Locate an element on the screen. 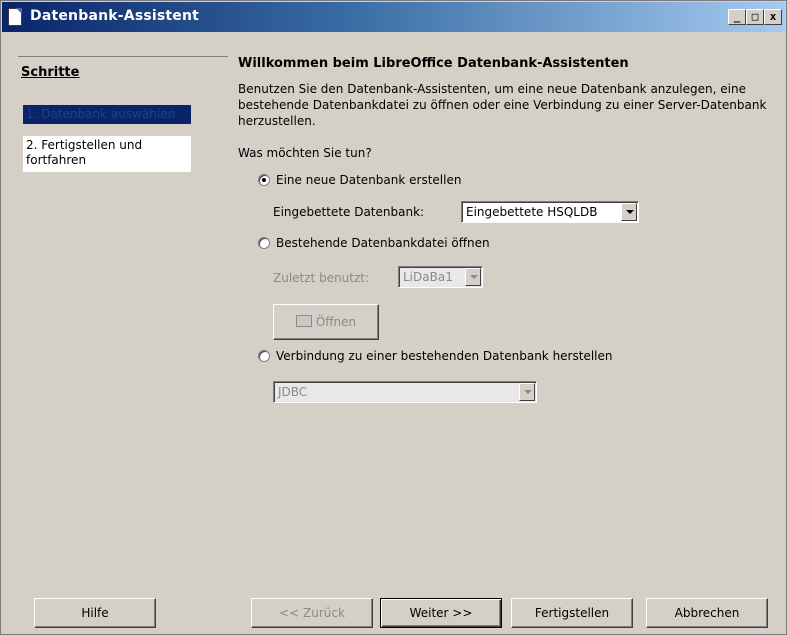 Image resolution: width=787 pixels, height=635 pixels. radio-existing-file: Bestehende Datenbankdatei öffnen is located at coordinates (374, 243).